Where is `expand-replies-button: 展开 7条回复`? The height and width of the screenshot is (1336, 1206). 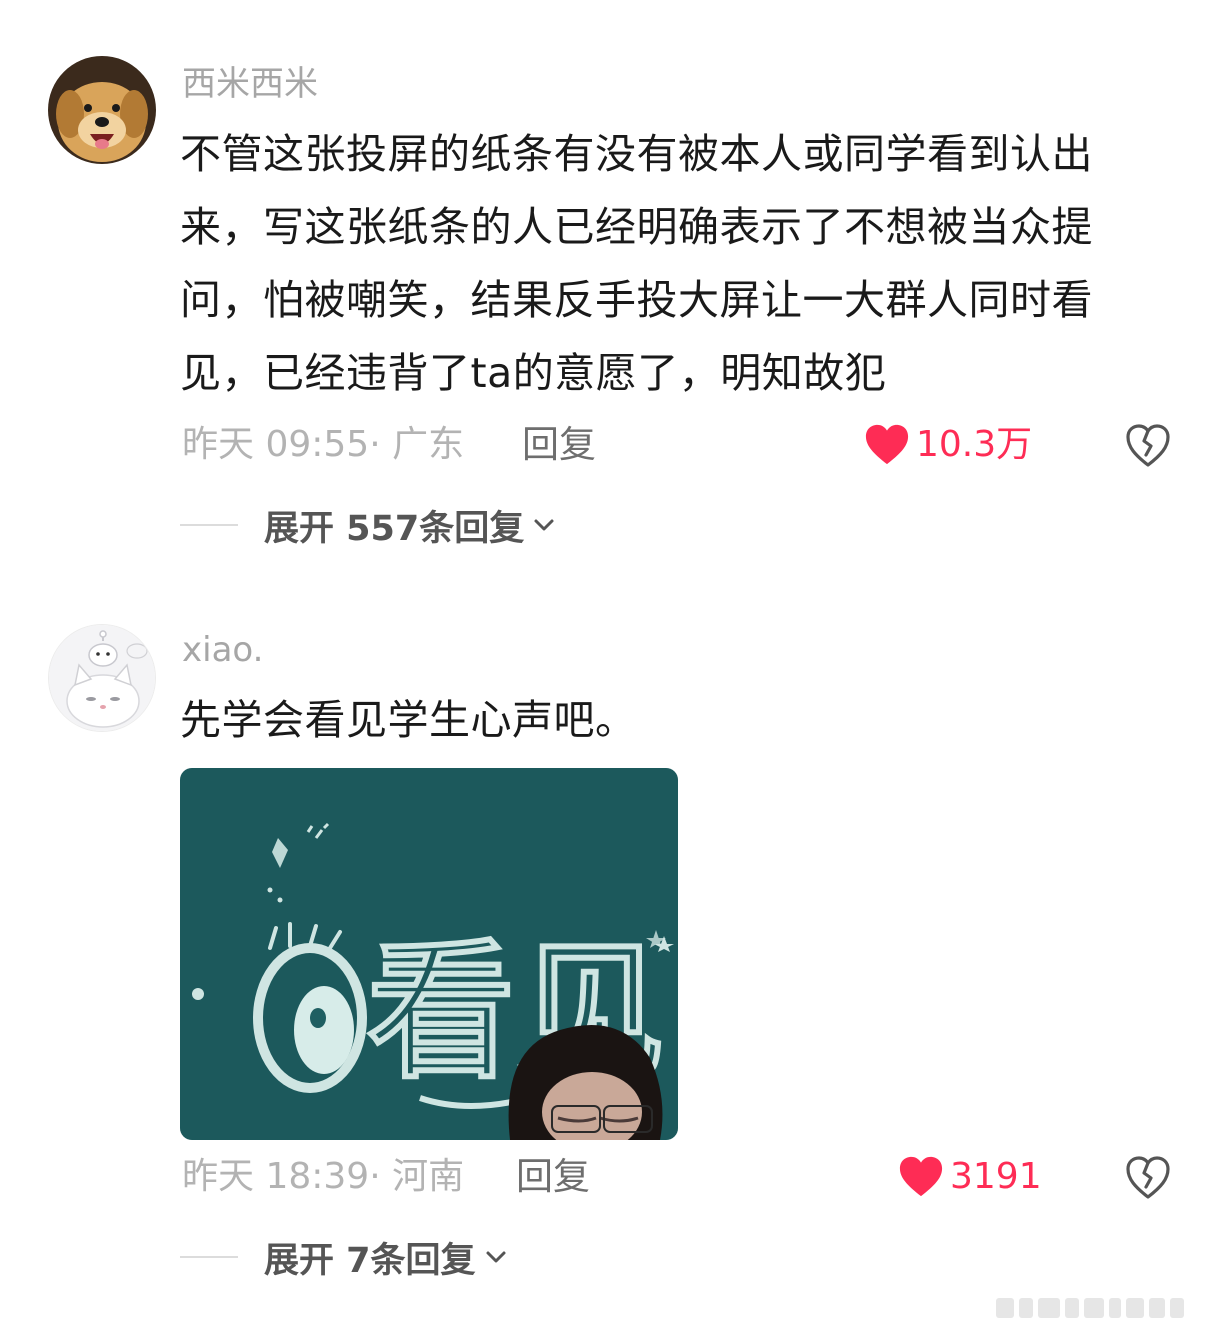
expand-replies-button: 展开 7条回复 is located at coordinates (344, 1257).